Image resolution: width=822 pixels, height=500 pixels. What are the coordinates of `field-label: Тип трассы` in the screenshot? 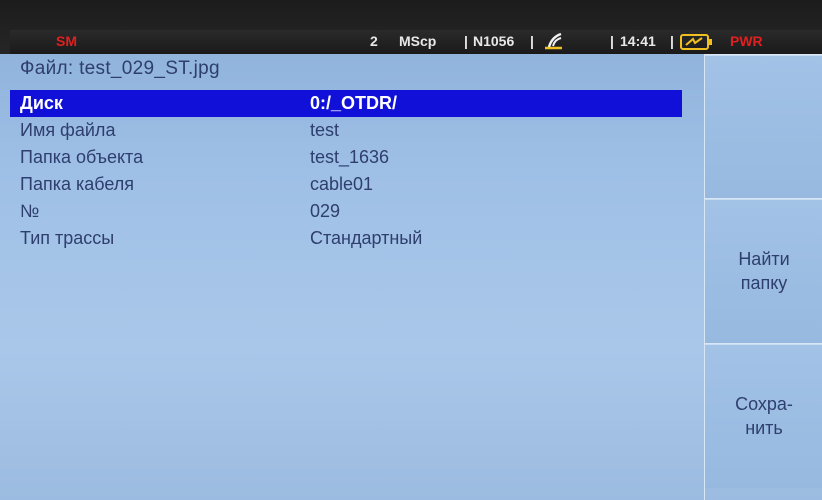 It's located at (67, 238).